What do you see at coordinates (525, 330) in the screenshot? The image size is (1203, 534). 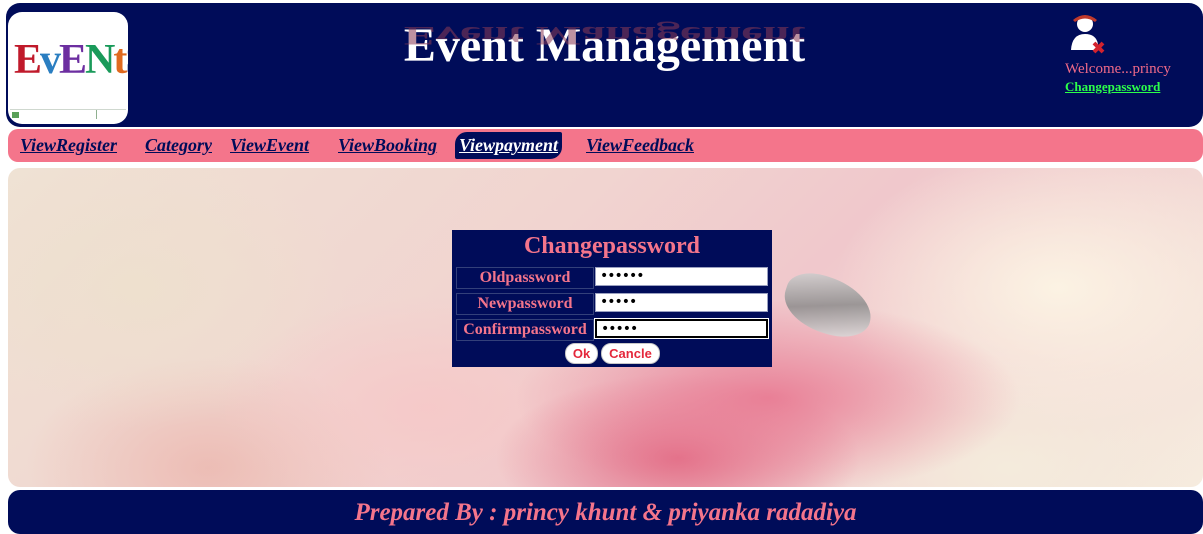 I see `confirm-password-label: Confirmpassword` at bounding box center [525, 330].